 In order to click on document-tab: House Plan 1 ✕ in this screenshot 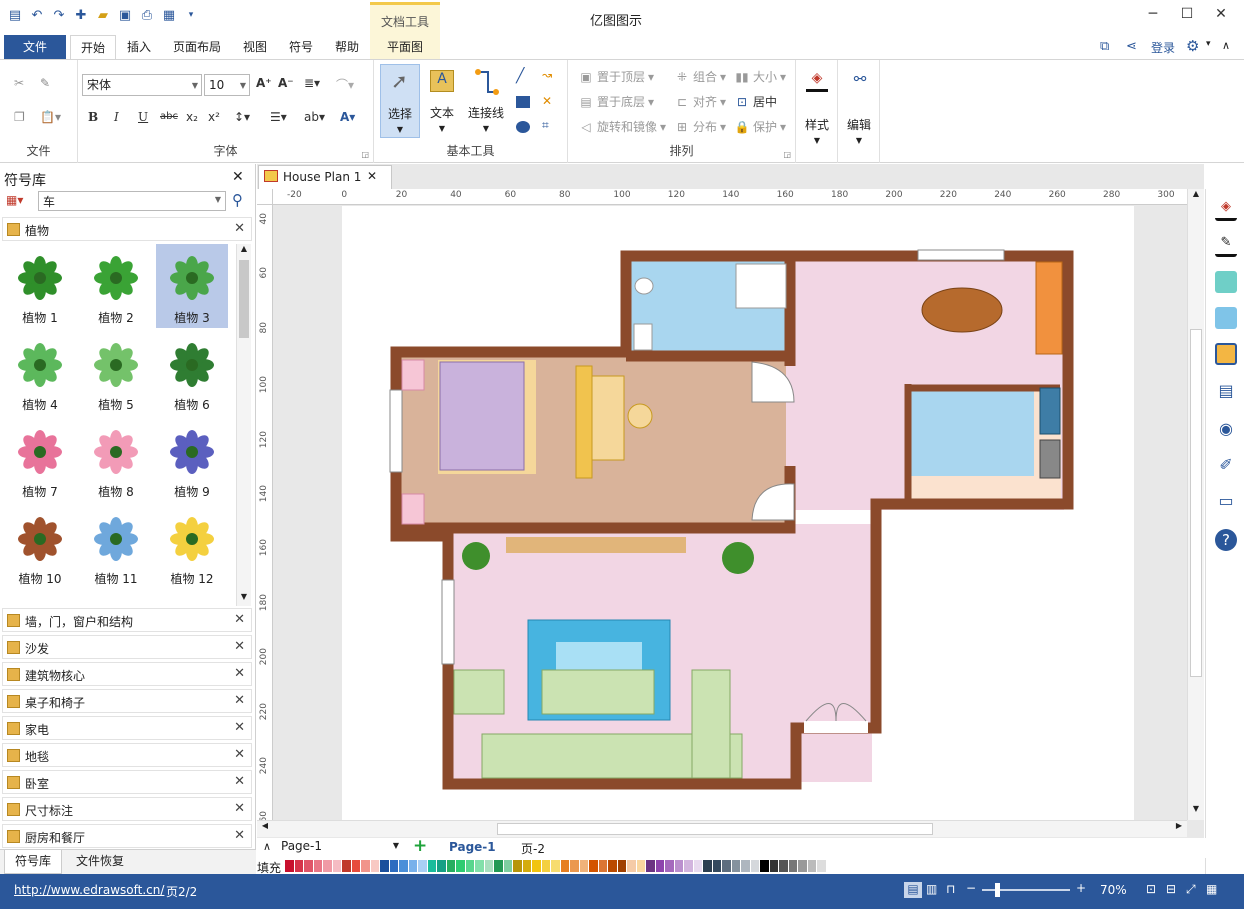, I will do `click(325, 177)`.